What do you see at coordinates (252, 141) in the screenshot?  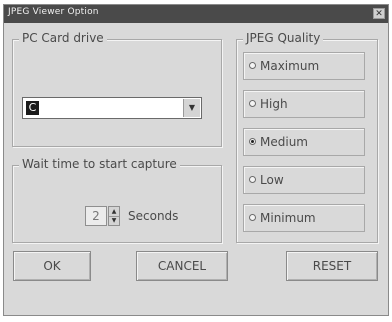 I see `quality-radio-medium` at bounding box center [252, 141].